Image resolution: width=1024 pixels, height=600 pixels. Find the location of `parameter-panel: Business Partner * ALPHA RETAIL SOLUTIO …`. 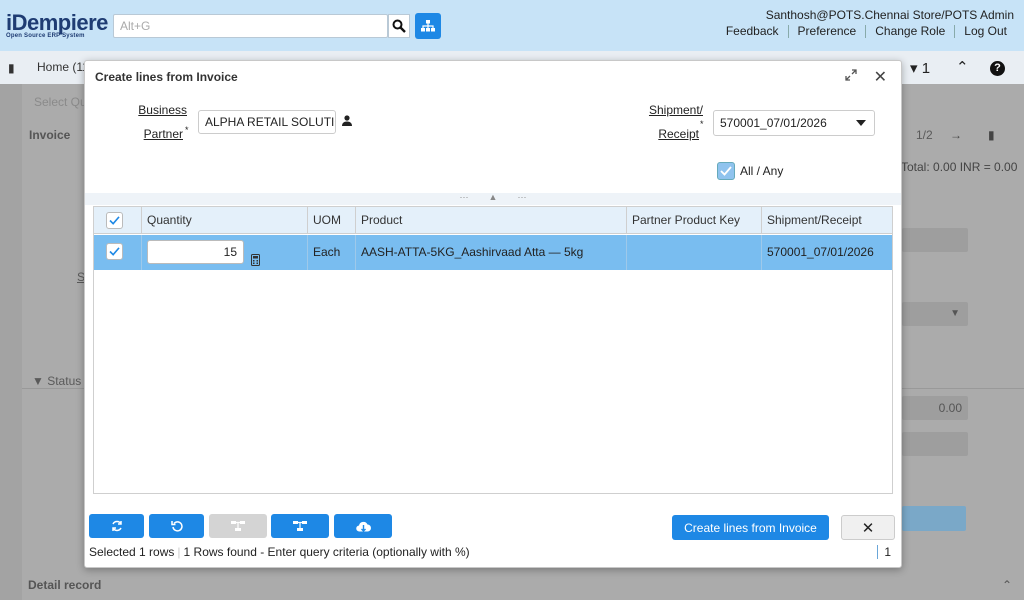

parameter-panel: Business Partner * ALPHA RETAIL SOLUTIO … is located at coordinates (493, 143).